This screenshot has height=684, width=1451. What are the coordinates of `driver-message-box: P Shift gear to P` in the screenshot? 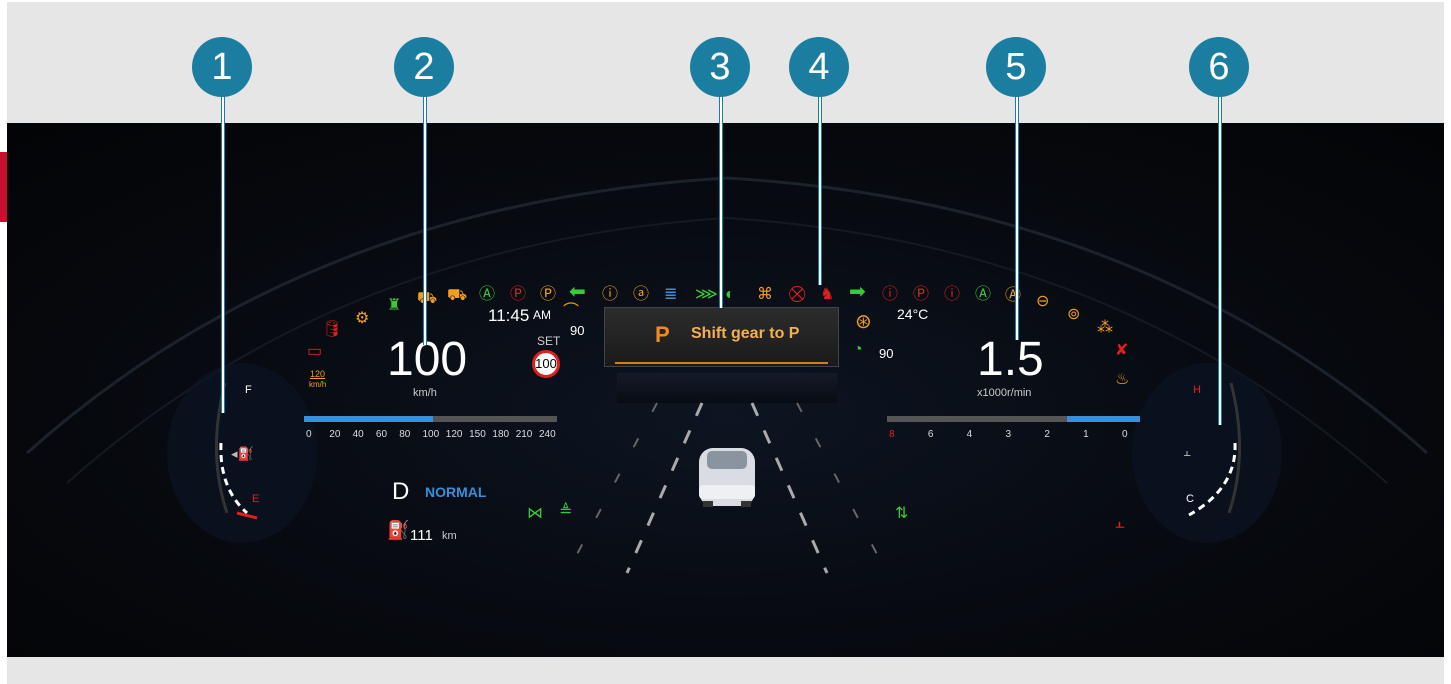 It's located at (721, 337).